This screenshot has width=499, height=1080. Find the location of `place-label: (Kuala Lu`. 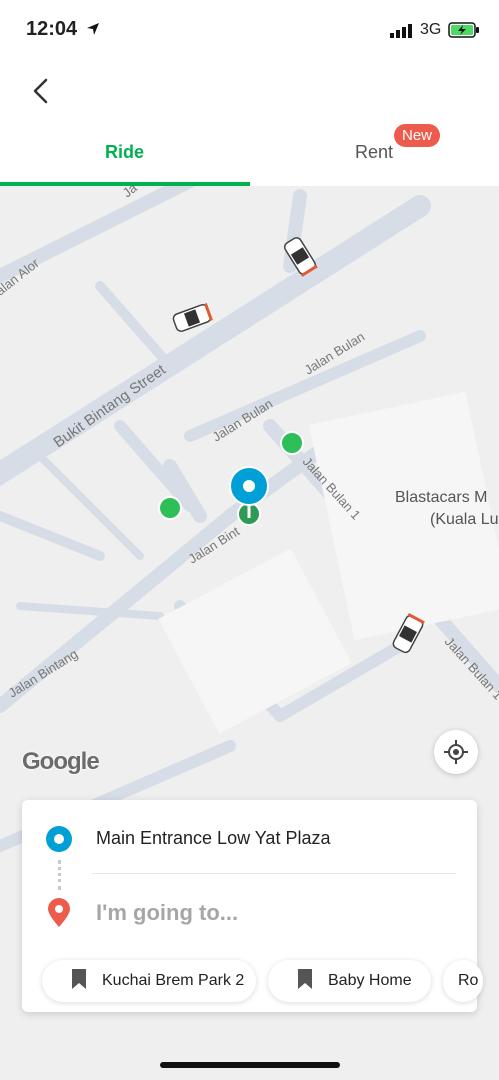

place-label: (Kuala Lu is located at coordinates (464, 519).